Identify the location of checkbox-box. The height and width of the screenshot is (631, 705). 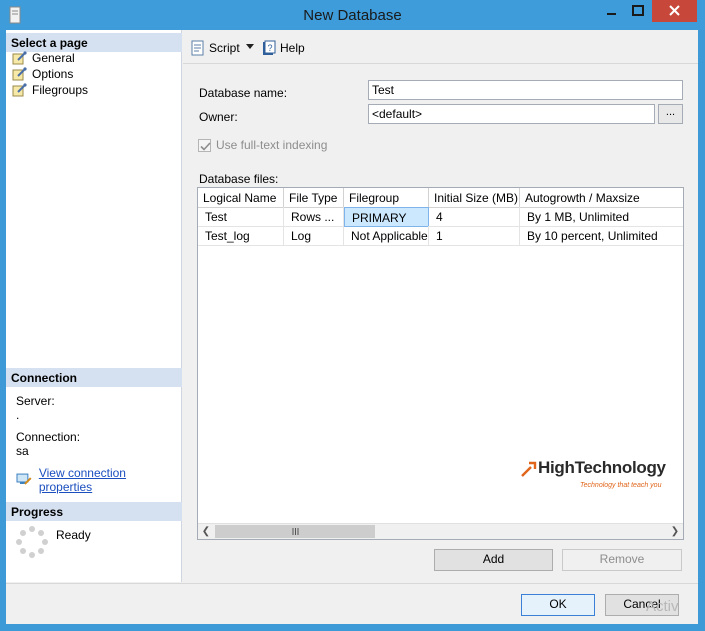
(204, 145).